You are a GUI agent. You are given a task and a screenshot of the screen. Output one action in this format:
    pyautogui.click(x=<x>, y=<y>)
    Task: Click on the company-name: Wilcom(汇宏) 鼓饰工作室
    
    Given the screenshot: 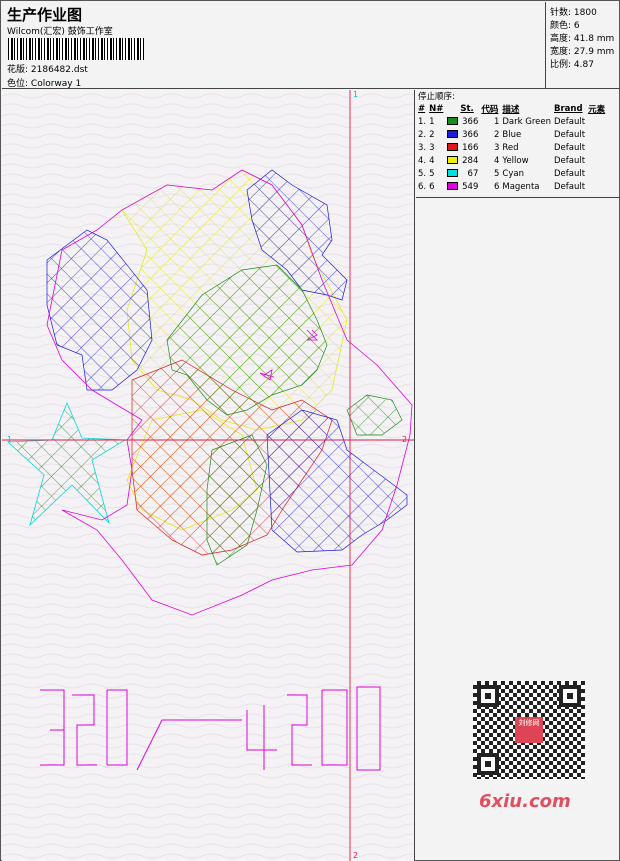 What is the action you would take?
    pyautogui.click(x=60, y=32)
    